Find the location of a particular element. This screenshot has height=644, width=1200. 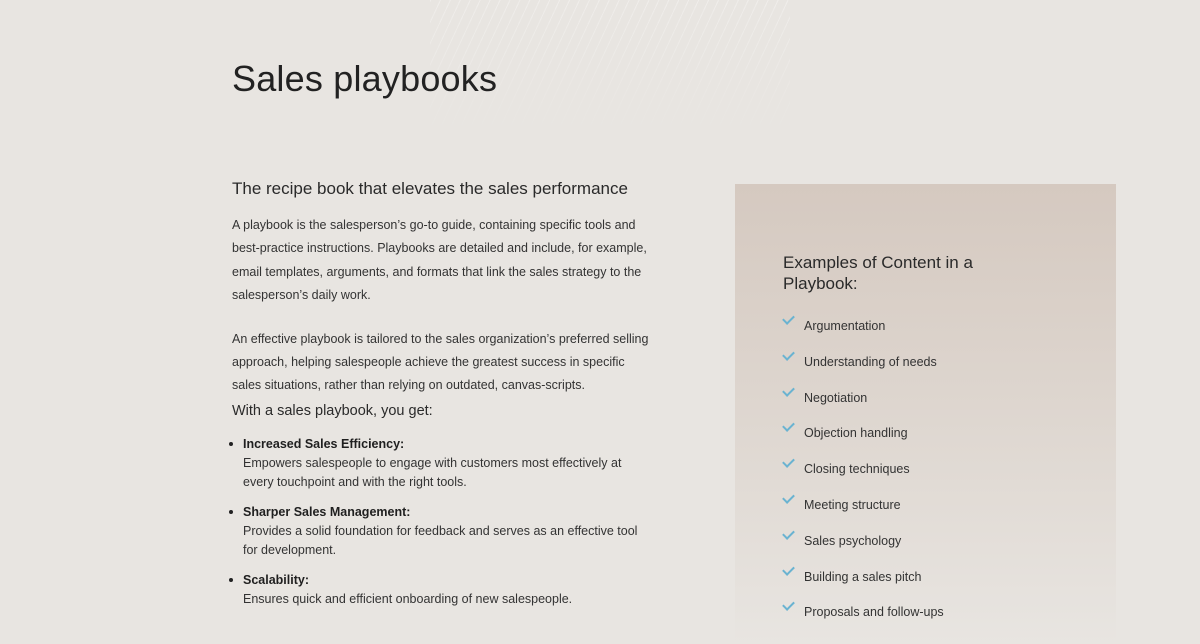

example-label: Proposals and follow-ups is located at coordinates (874, 612).